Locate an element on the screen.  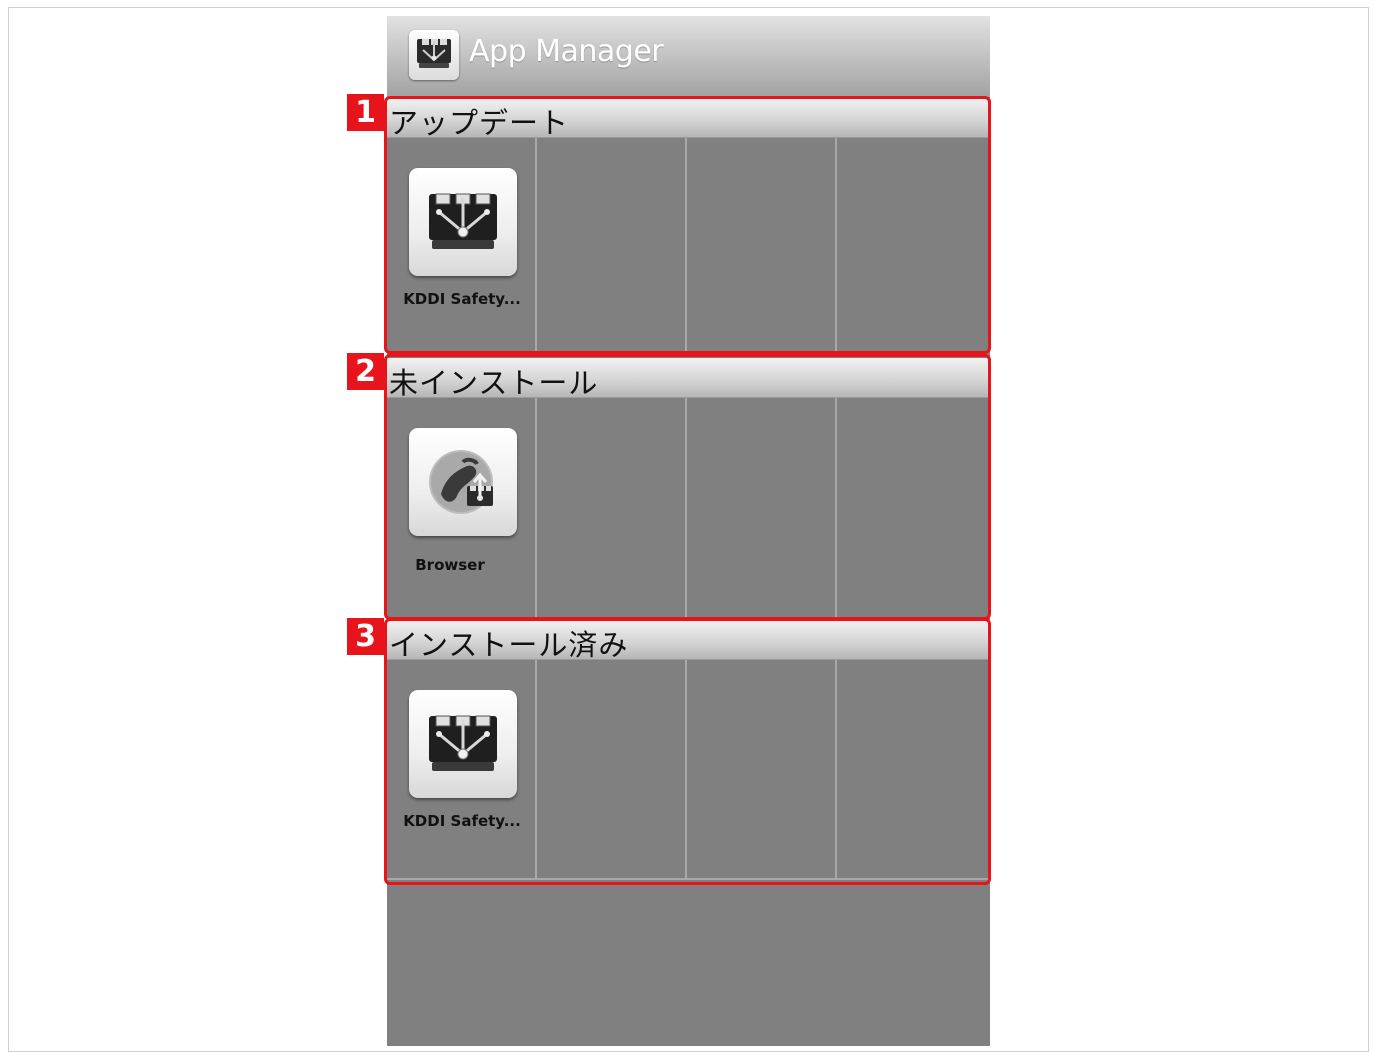
app-label: Browser is located at coordinates (450, 565).